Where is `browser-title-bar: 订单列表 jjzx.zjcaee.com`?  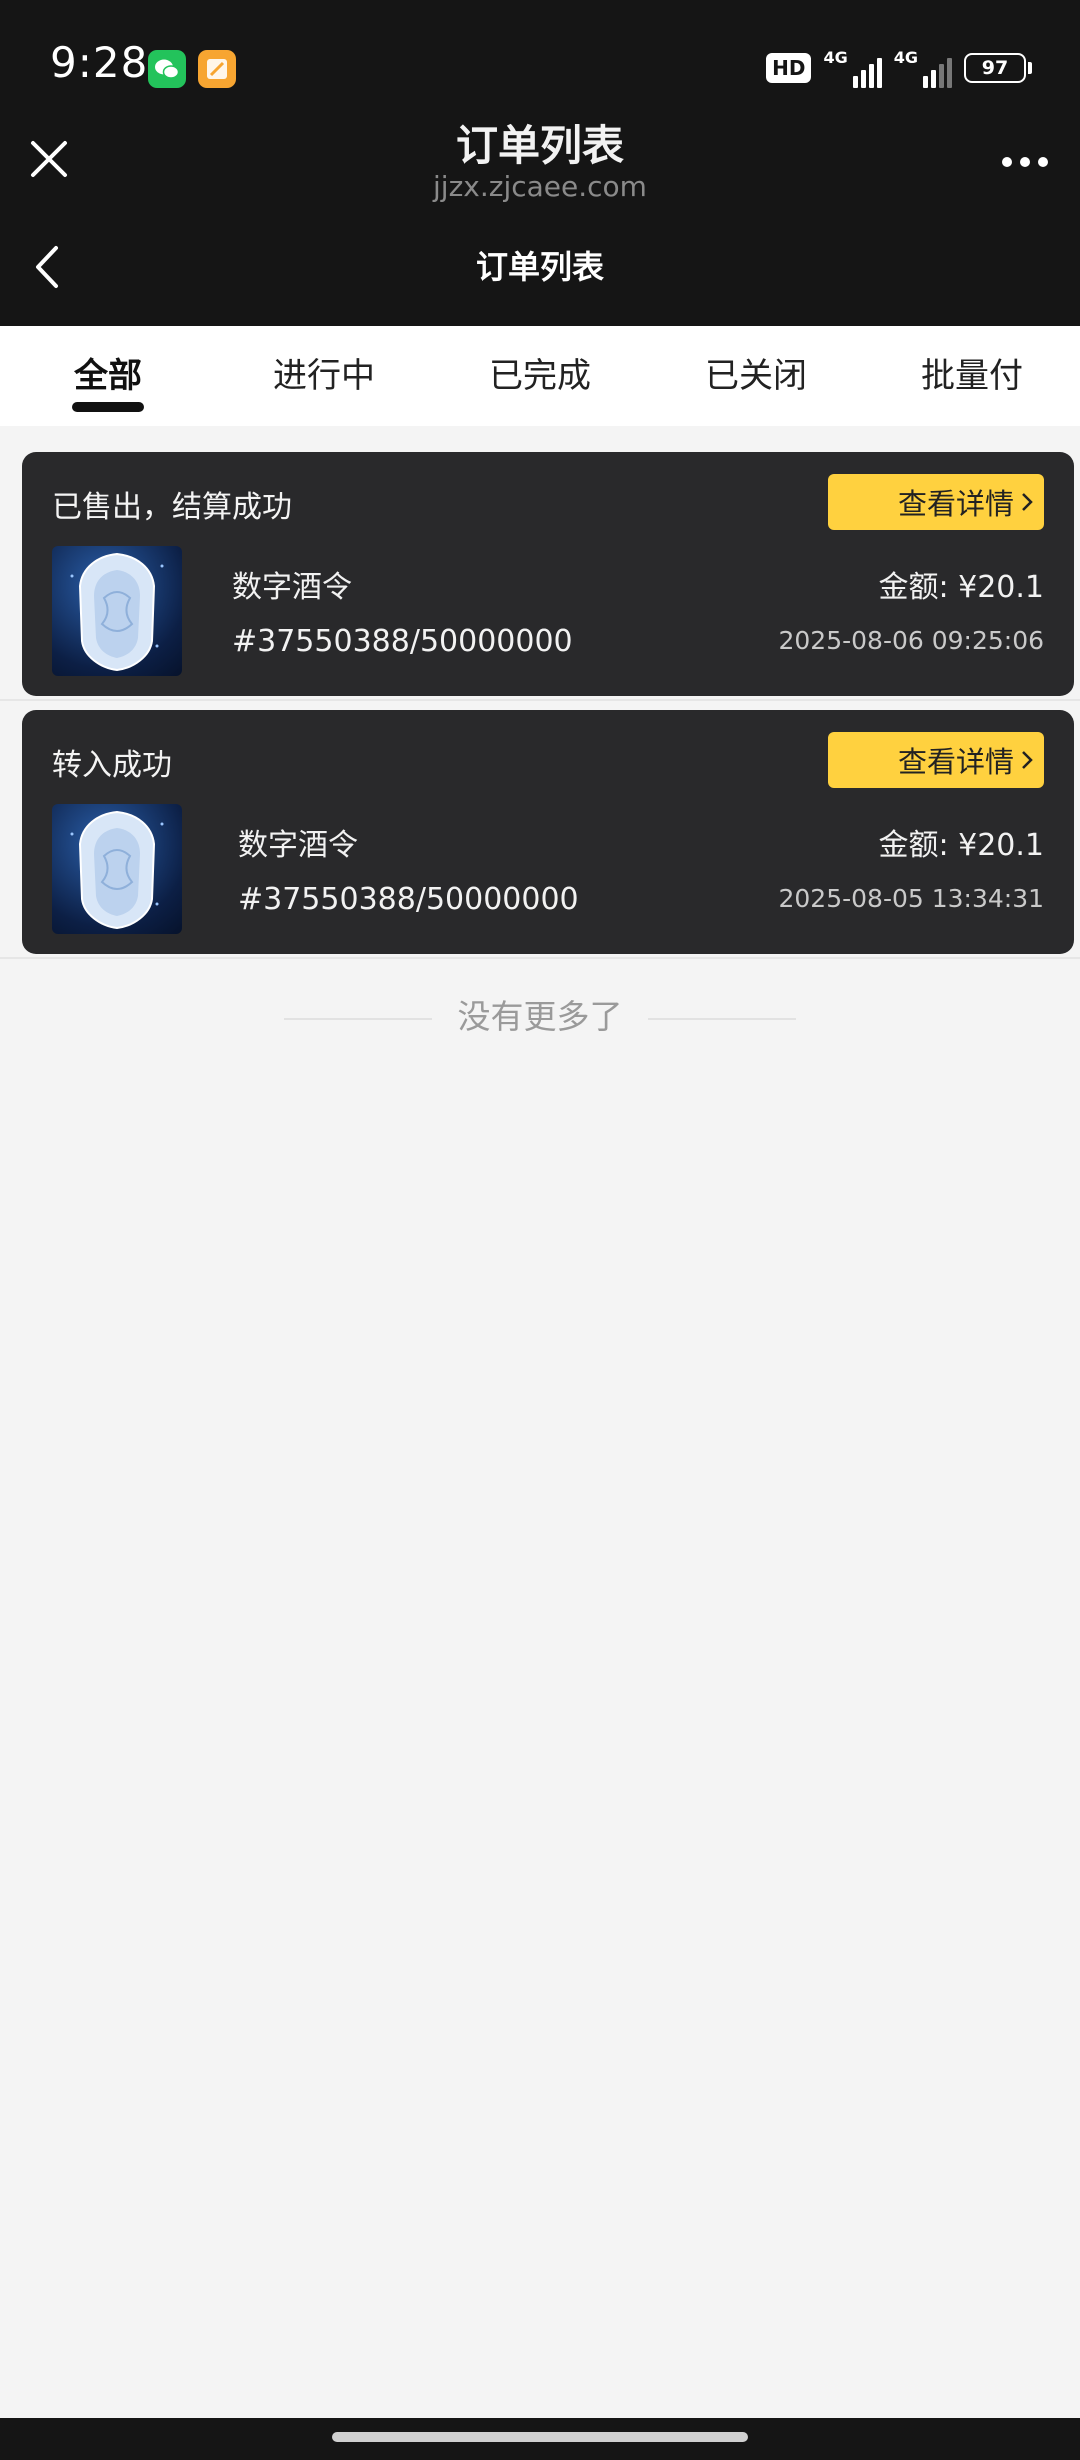 browser-title-bar: 订单列表 jjzx.zjcaee.com is located at coordinates (540, 165).